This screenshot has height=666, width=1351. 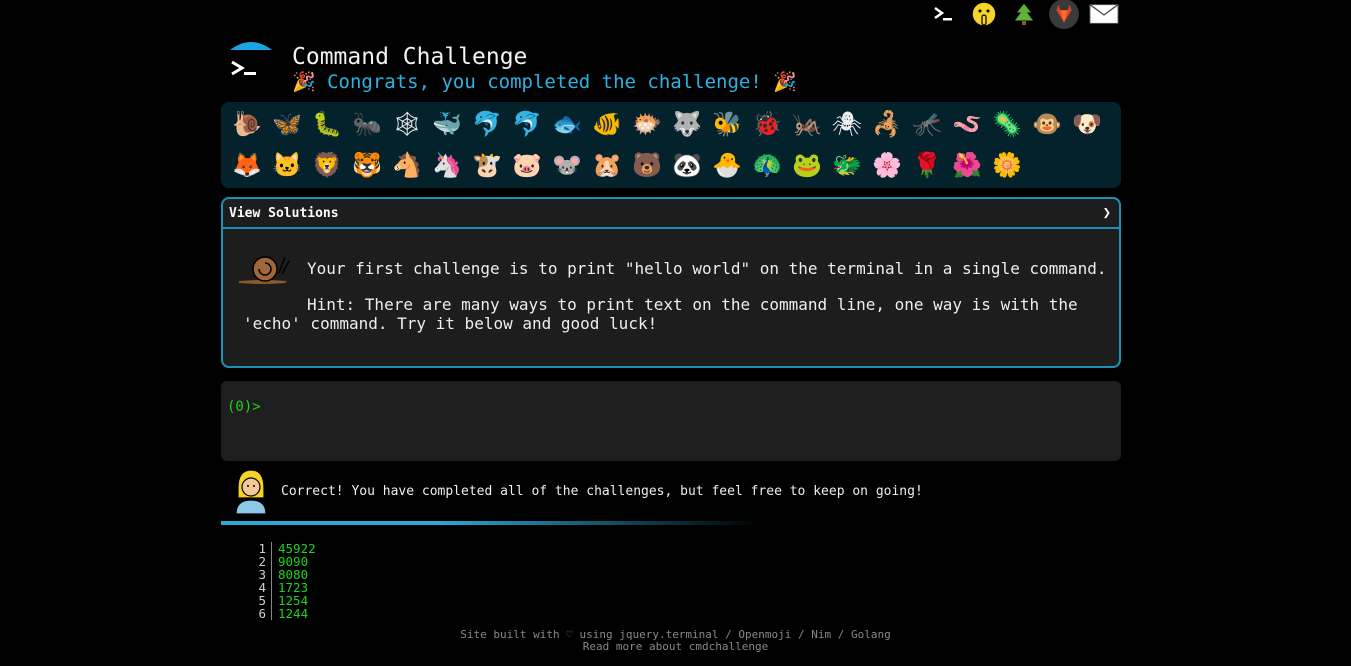 What do you see at coordinates (287, 165) in the screenshot?
I see `challenge-animal-icon: 🐱` at bounding box center [287, 165].